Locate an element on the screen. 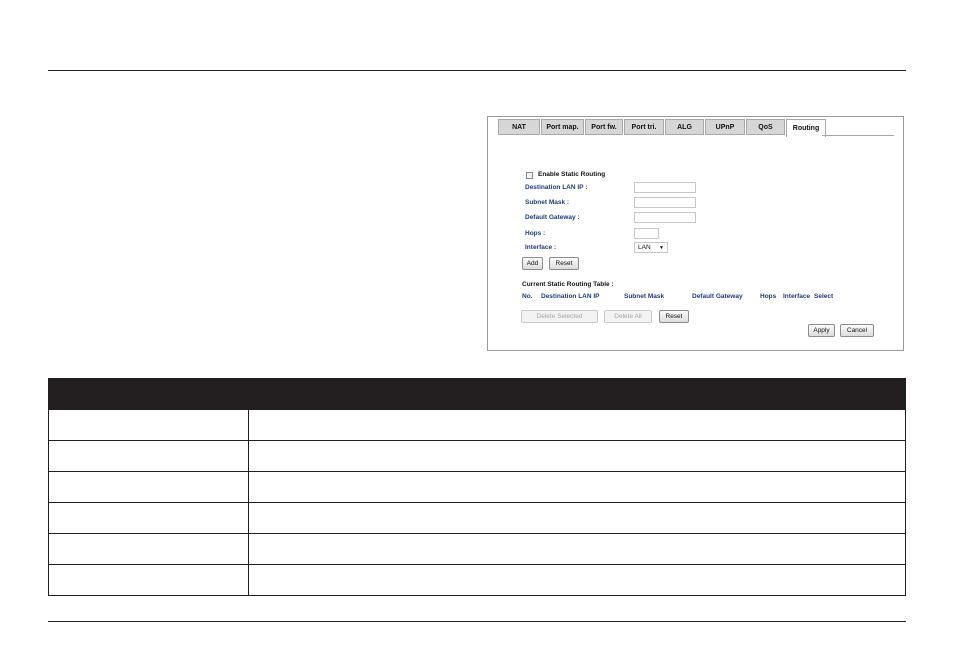  tab-port-map: Port map. is located at coordinates (562, 127).